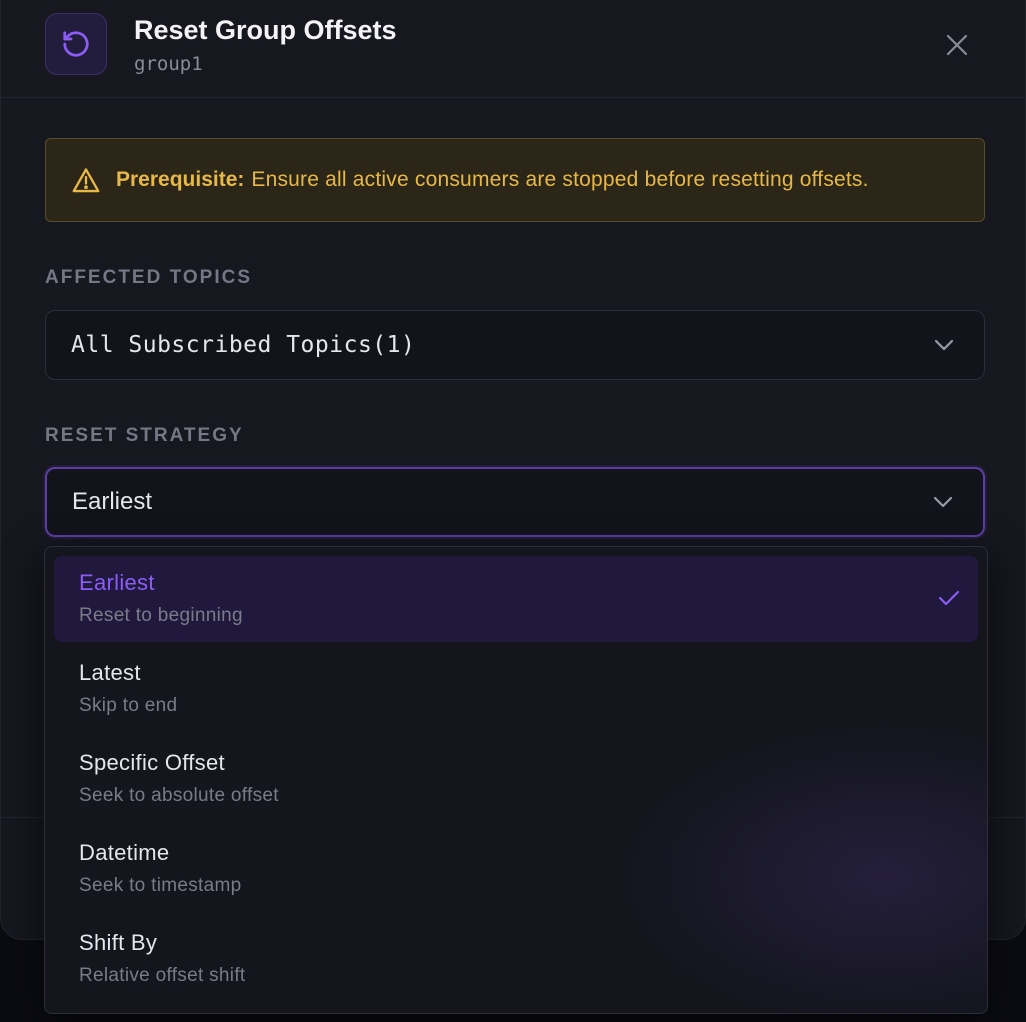 The height and width of the screenshot is (1022, 1026). Describe the element at coordinates (144, 435) in the screenshot. I see `reset-strategy-label: RESET STRATEGY` at that location.